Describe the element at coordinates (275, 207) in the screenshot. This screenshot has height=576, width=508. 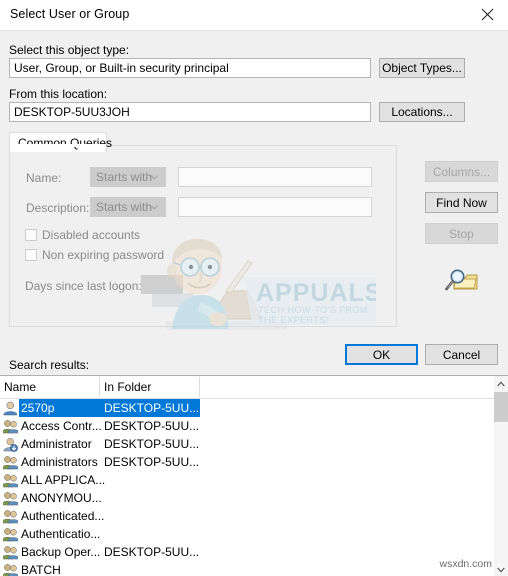
I see `description-input` at that location.